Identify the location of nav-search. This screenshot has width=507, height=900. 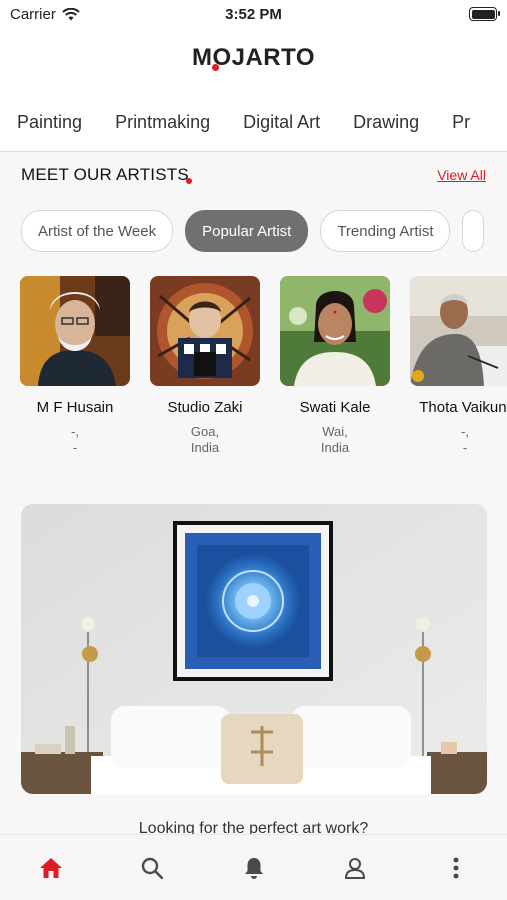
(151, 867).